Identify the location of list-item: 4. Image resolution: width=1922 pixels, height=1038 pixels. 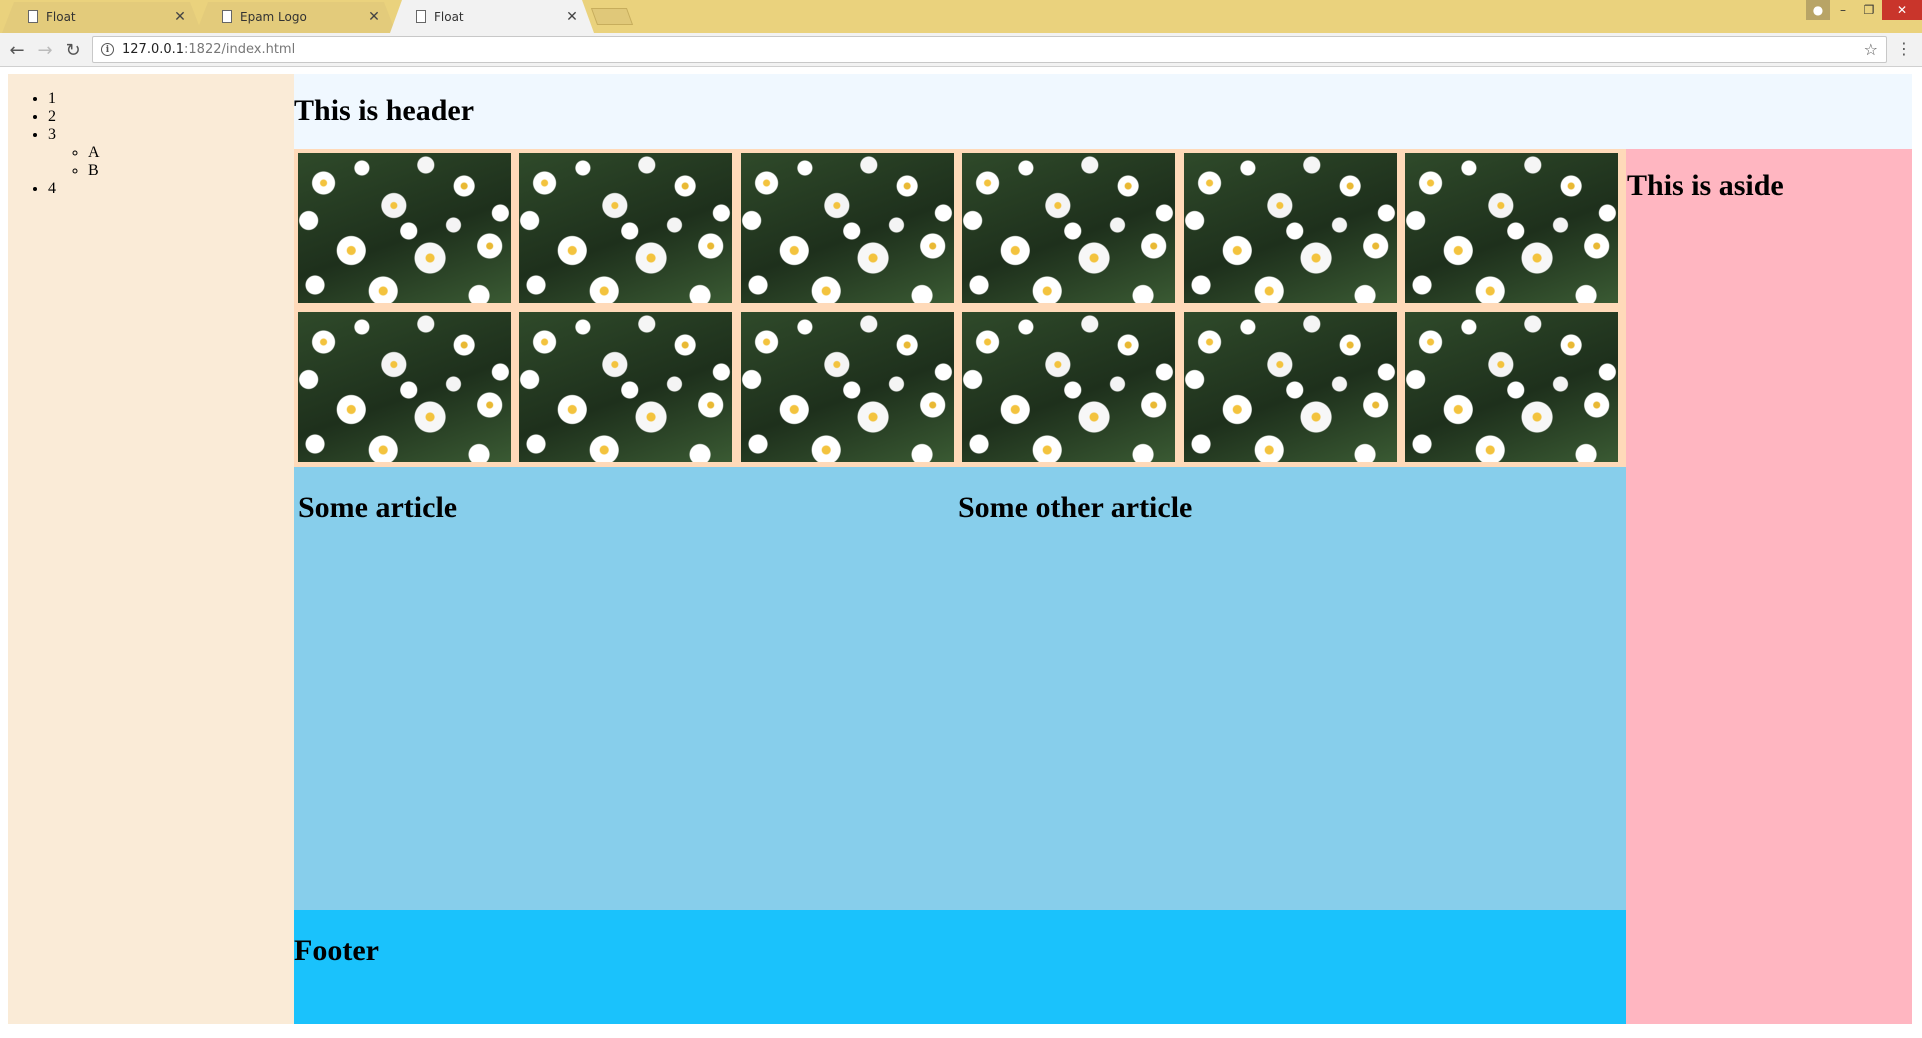
(171, 189).